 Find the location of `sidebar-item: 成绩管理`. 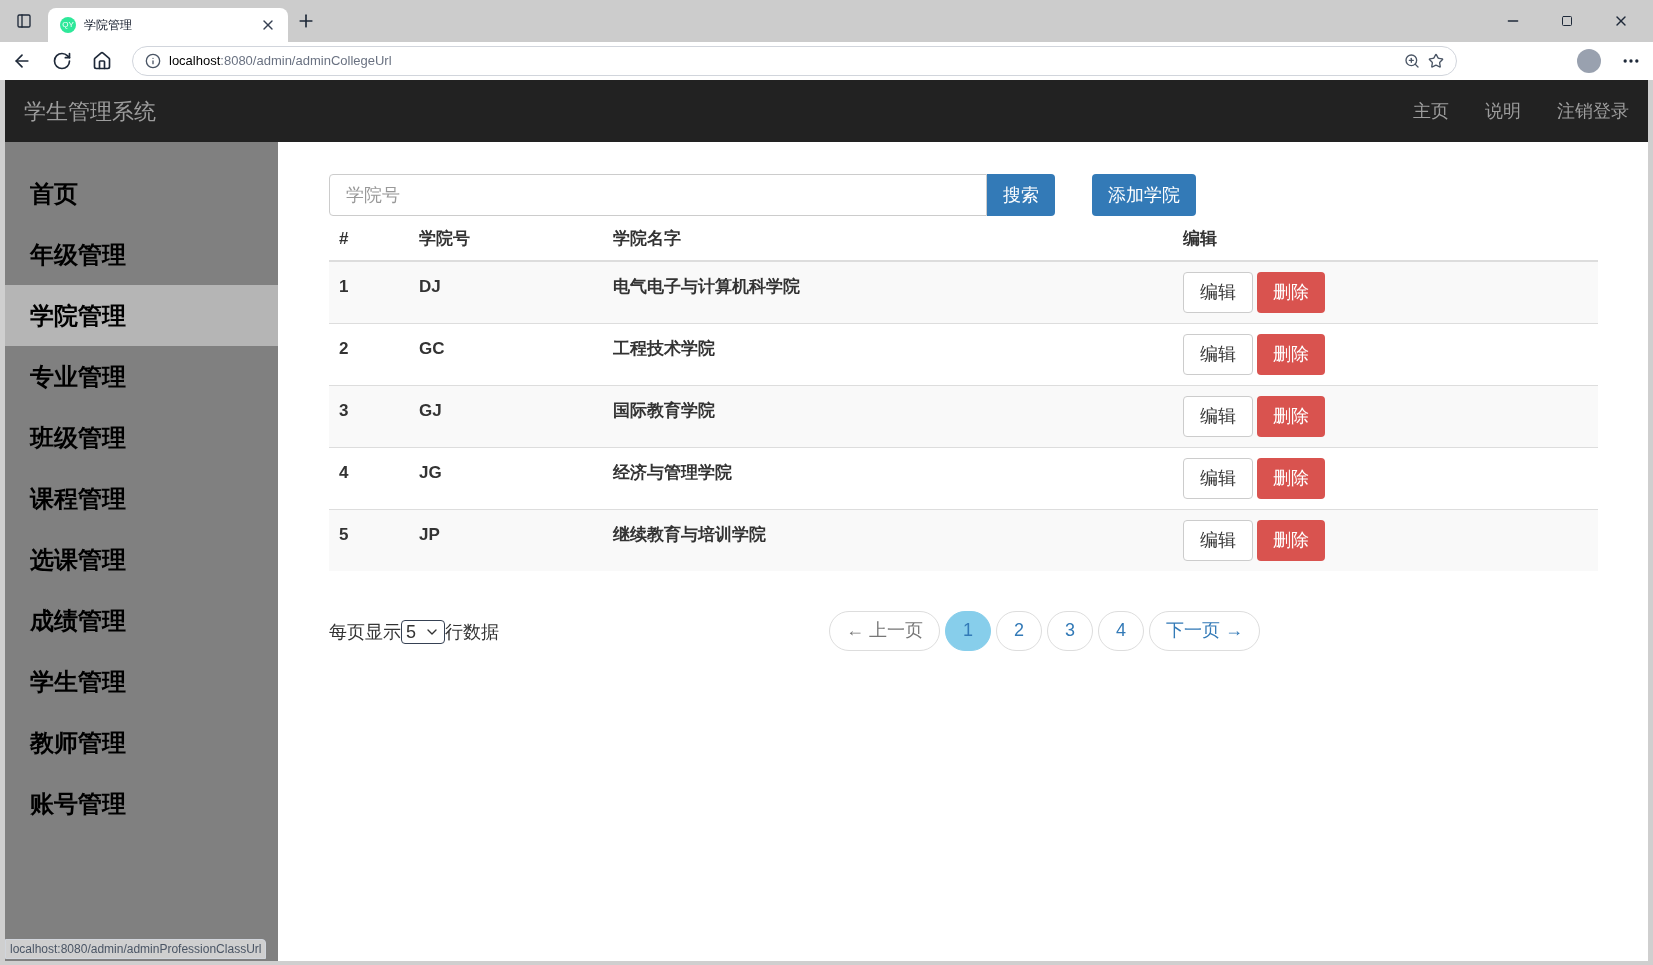

sidebar-item: 成绩管理 is located at coordinates (141, 620).